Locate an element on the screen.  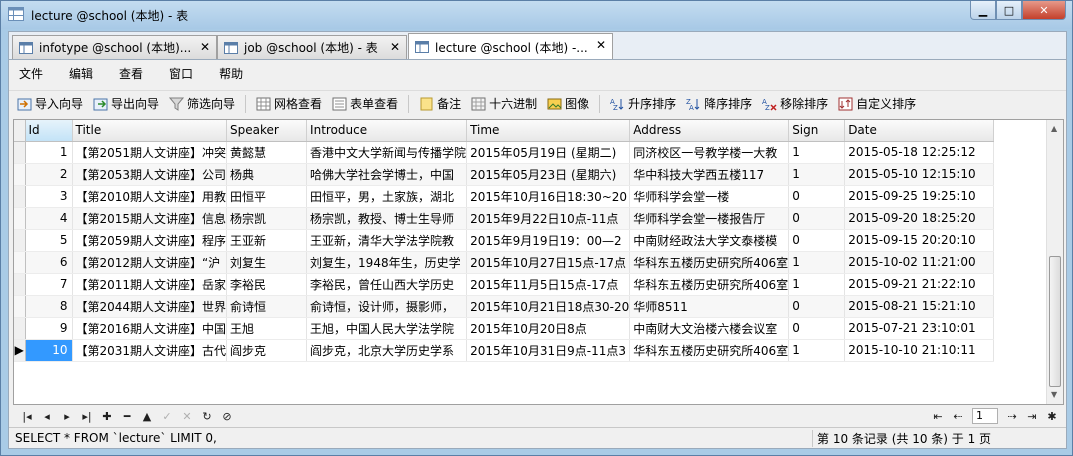
sort-ascending-button: AZ 升序排序 is located at coordinates (643, 103).